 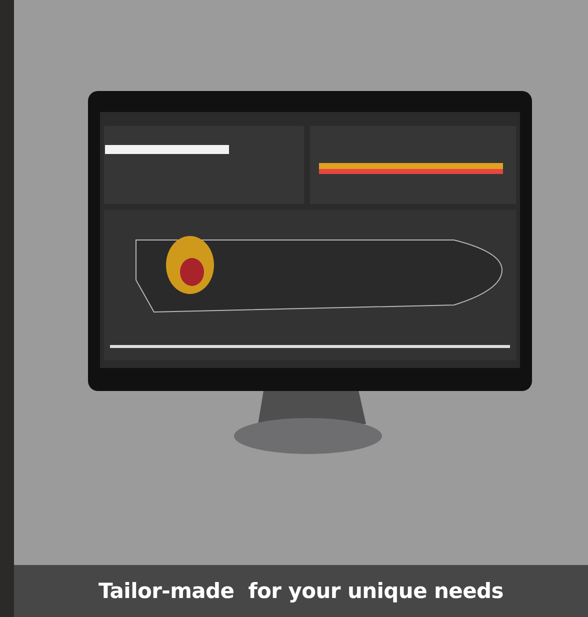 I want to click on caption: Tailor-made for your unique needs, so click(x=301, y=591).